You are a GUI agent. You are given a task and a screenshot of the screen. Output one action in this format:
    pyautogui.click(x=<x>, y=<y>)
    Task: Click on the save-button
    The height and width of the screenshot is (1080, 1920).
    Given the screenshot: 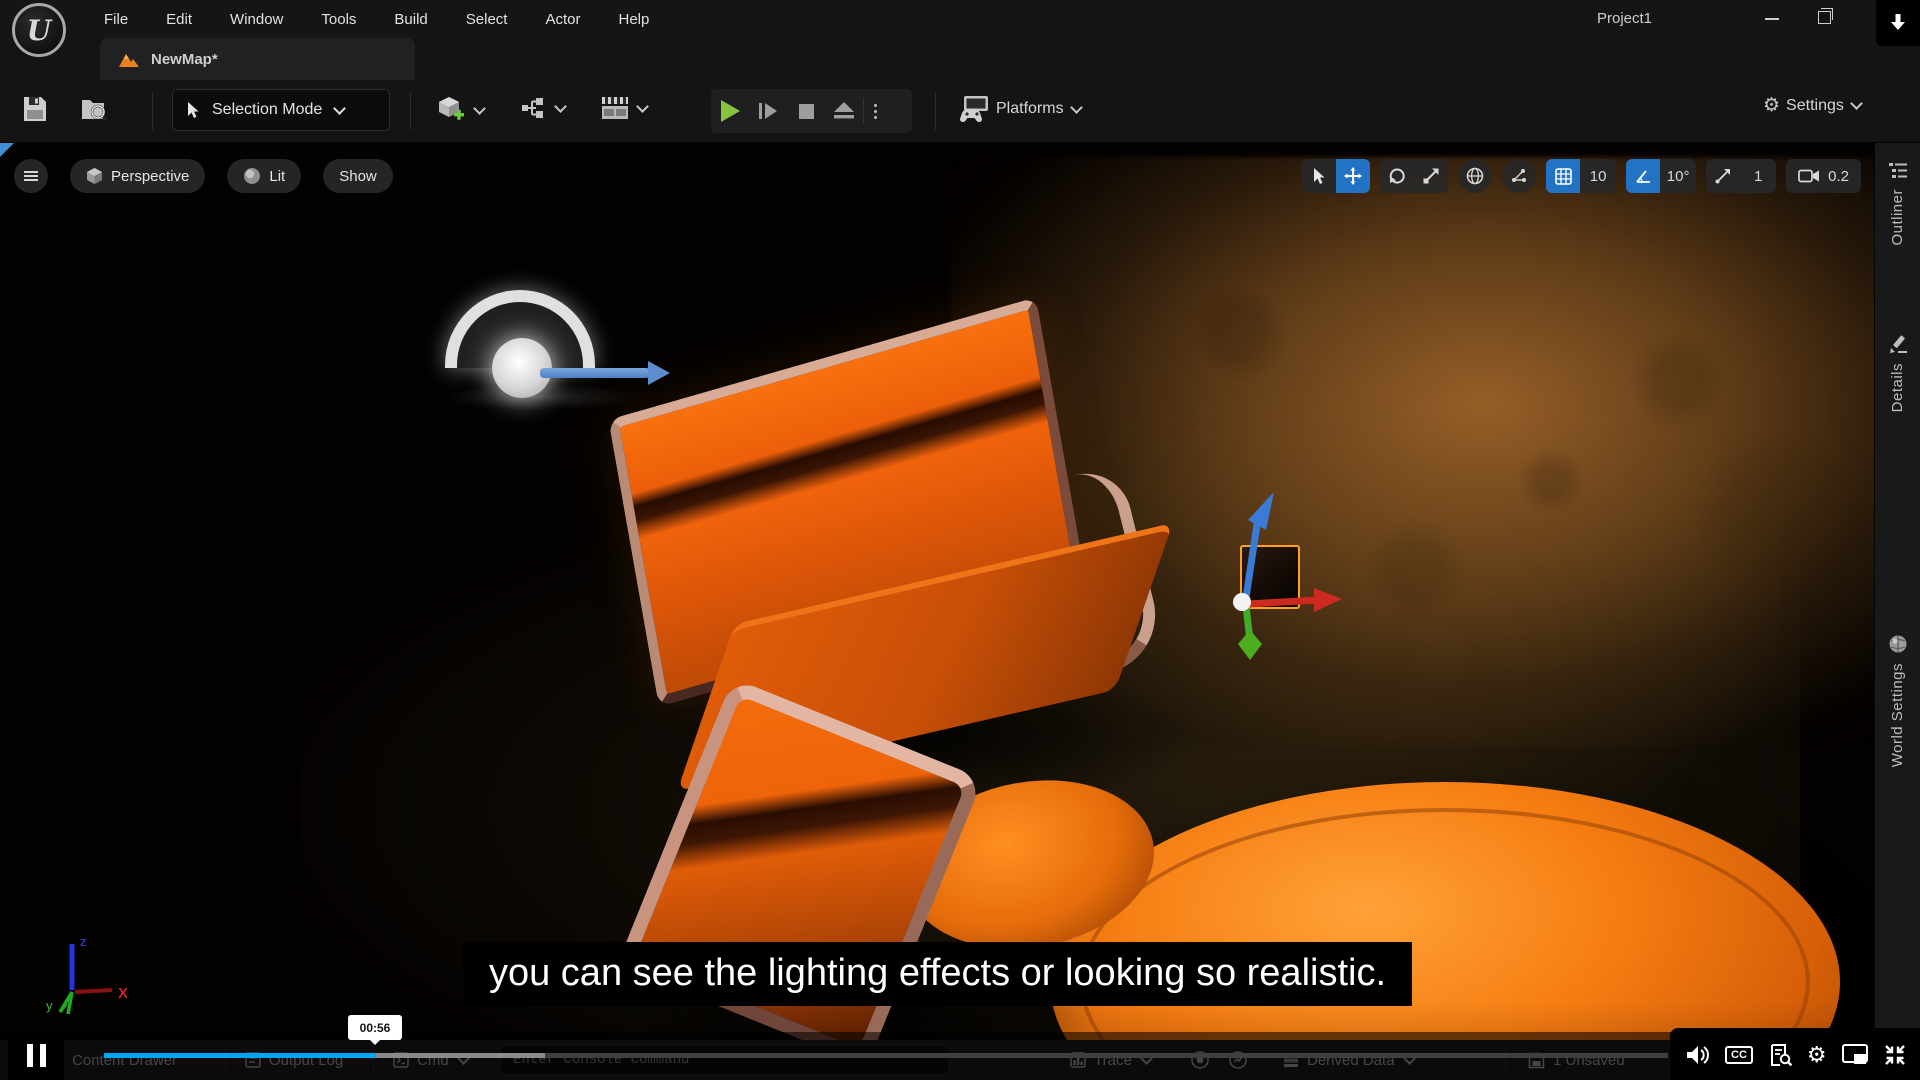 What is the action you would take?
    pyautogui.click(x=35, y=109)
    